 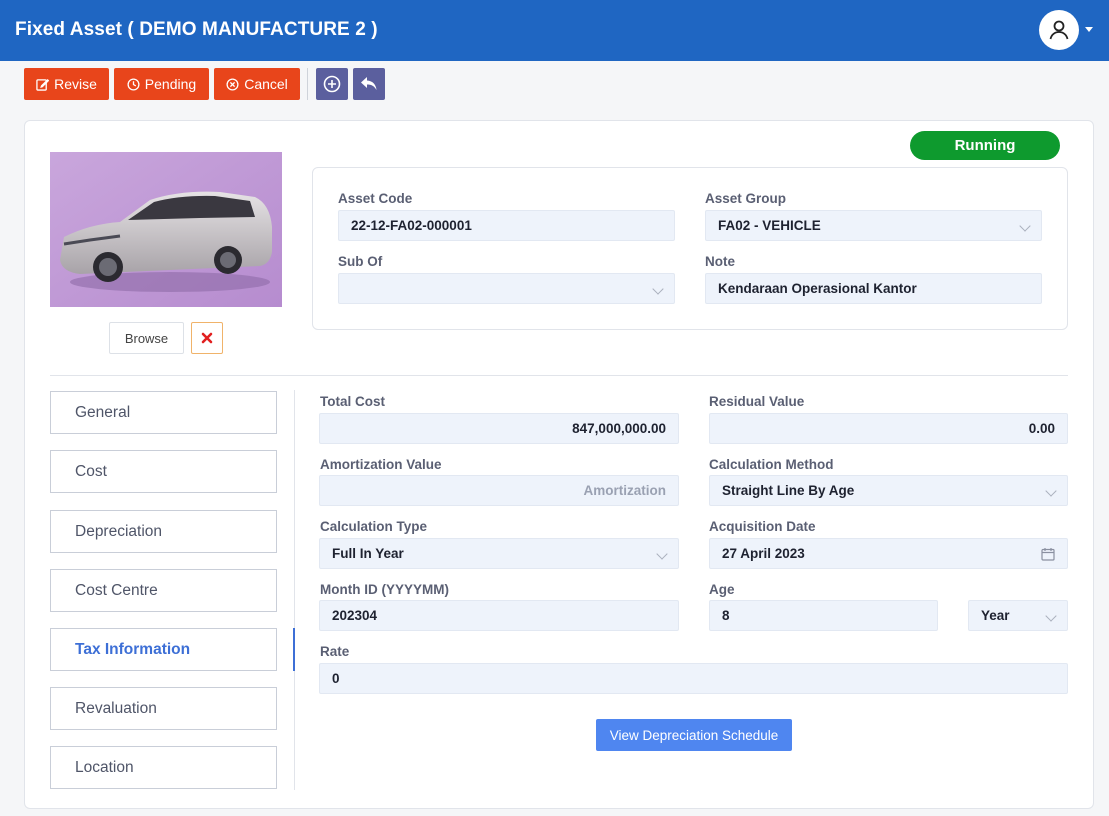 What do you see at coordinates (823, 615) in the screenshot?
I see `age-field: 8` at bounding box center [823, 615].